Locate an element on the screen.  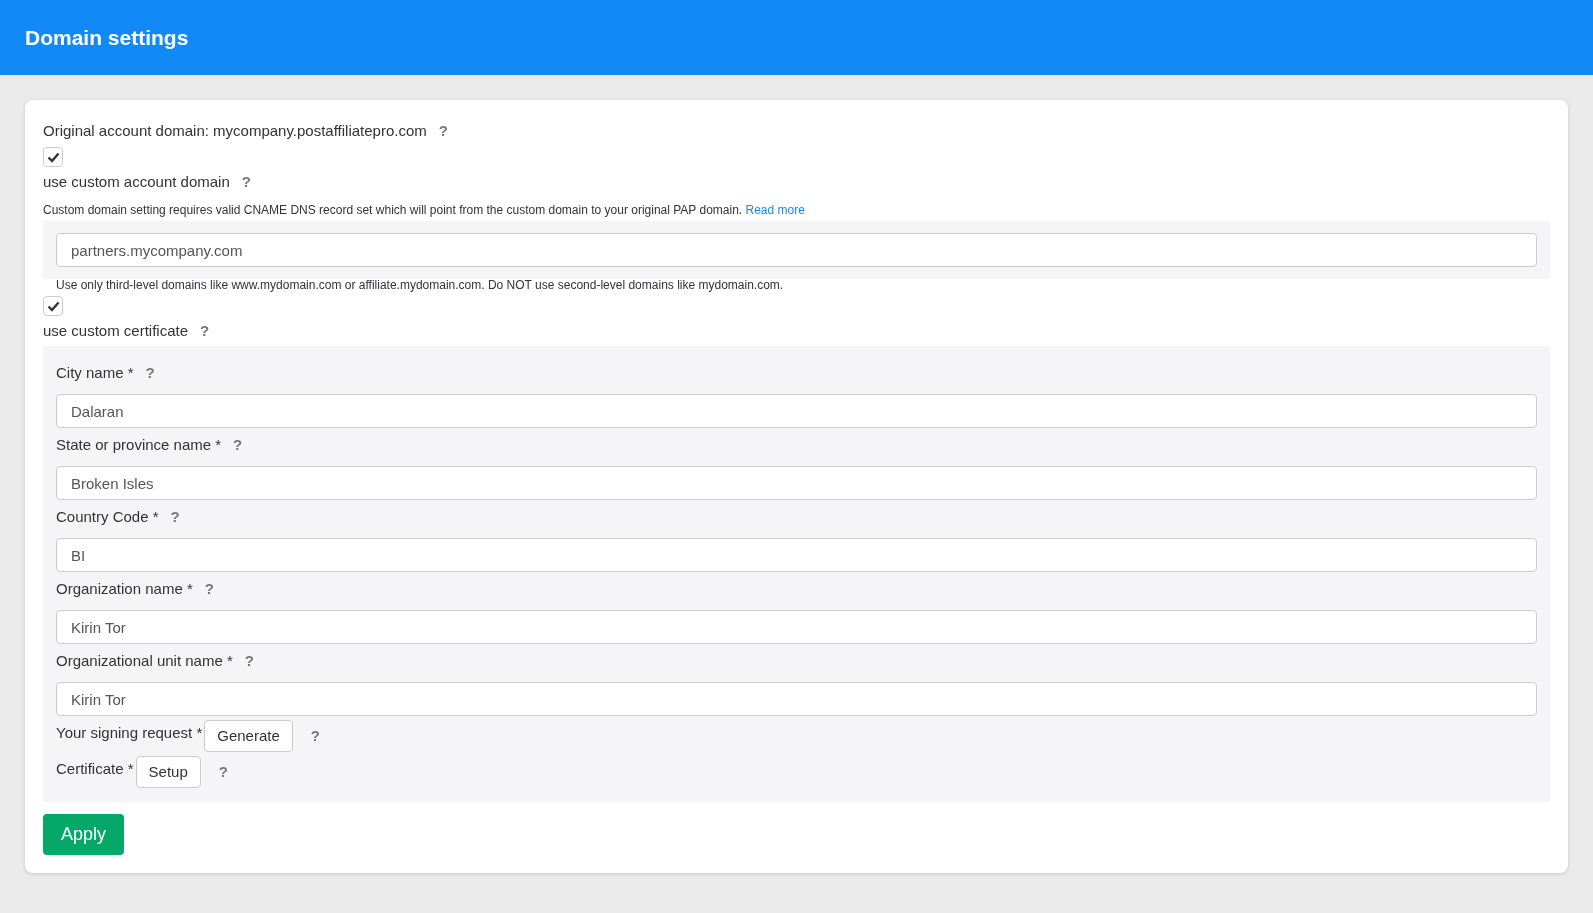
apply-button: Apply is located at coordinates (84, 834).